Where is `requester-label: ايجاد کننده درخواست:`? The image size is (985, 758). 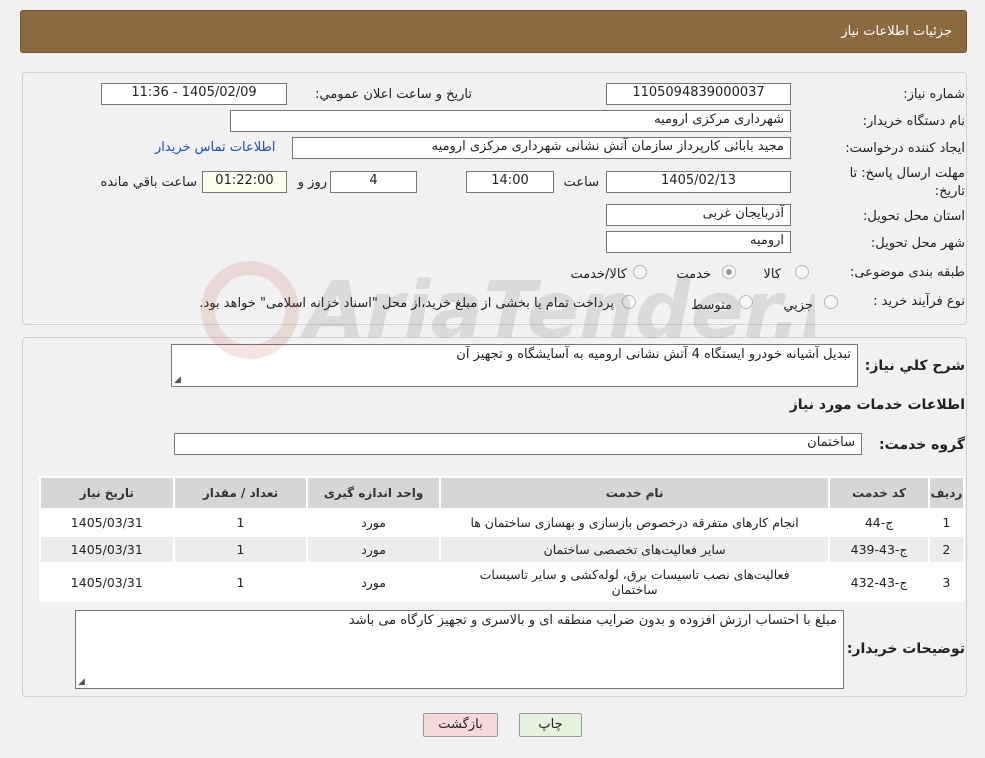 requester-label: ايجاد کننده درخواست: is located at coordinates (905, 148).